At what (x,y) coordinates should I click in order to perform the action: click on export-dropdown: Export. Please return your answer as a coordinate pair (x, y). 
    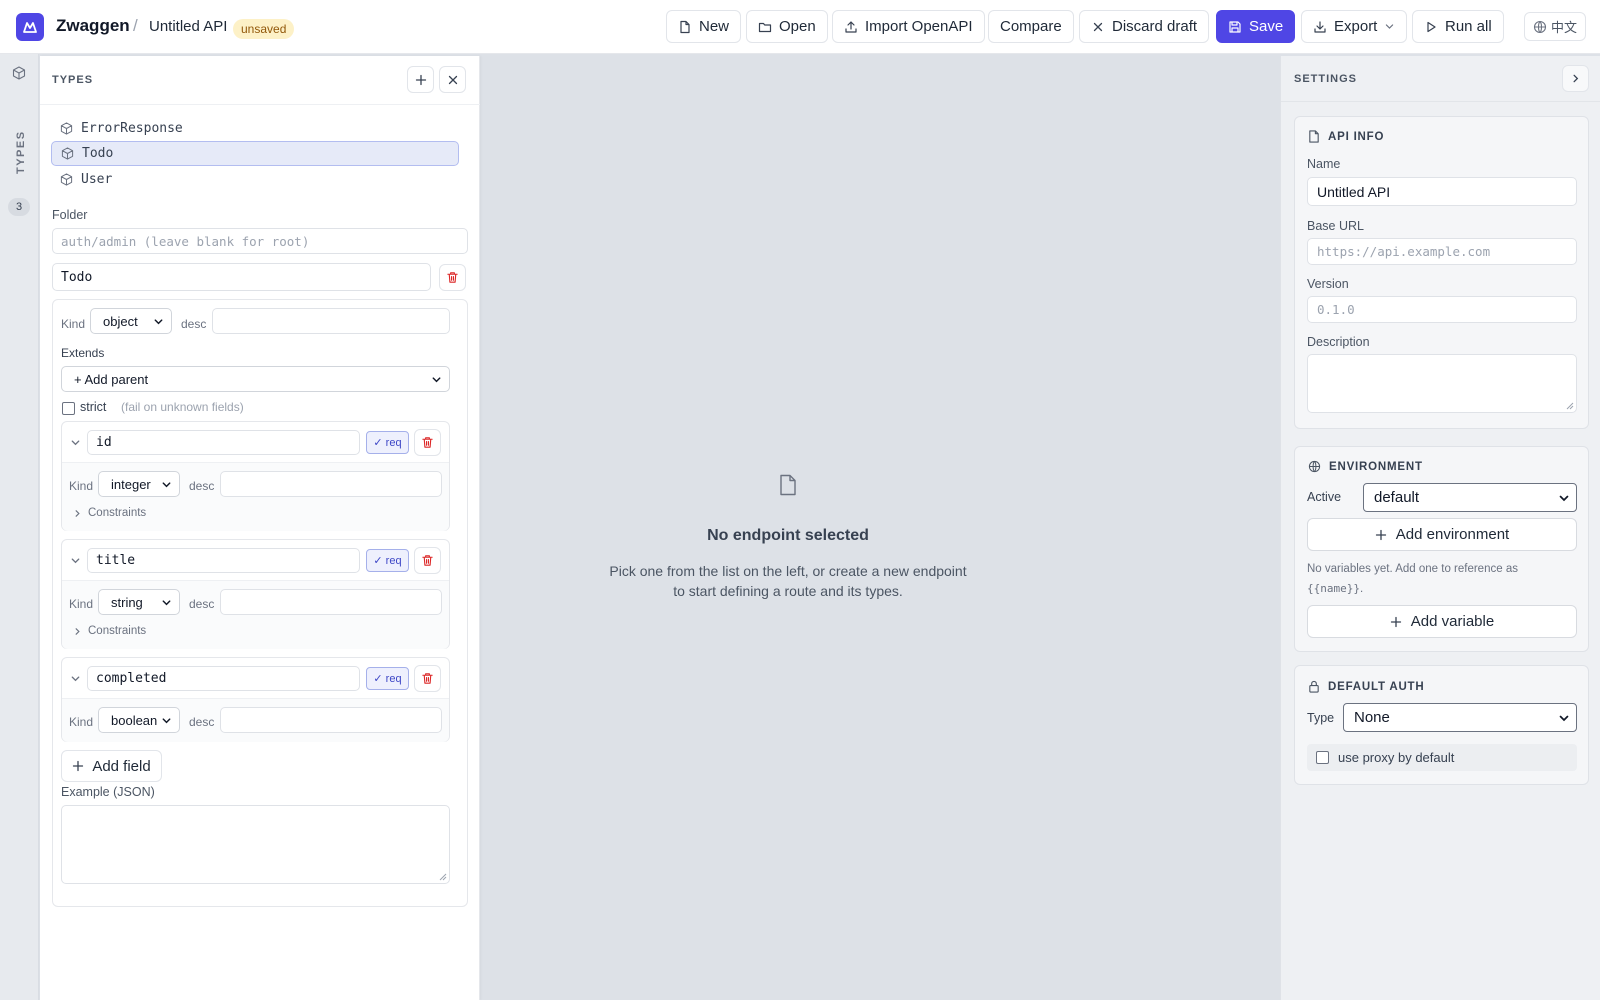
    Looking at the image, I should click on (1354, 26).